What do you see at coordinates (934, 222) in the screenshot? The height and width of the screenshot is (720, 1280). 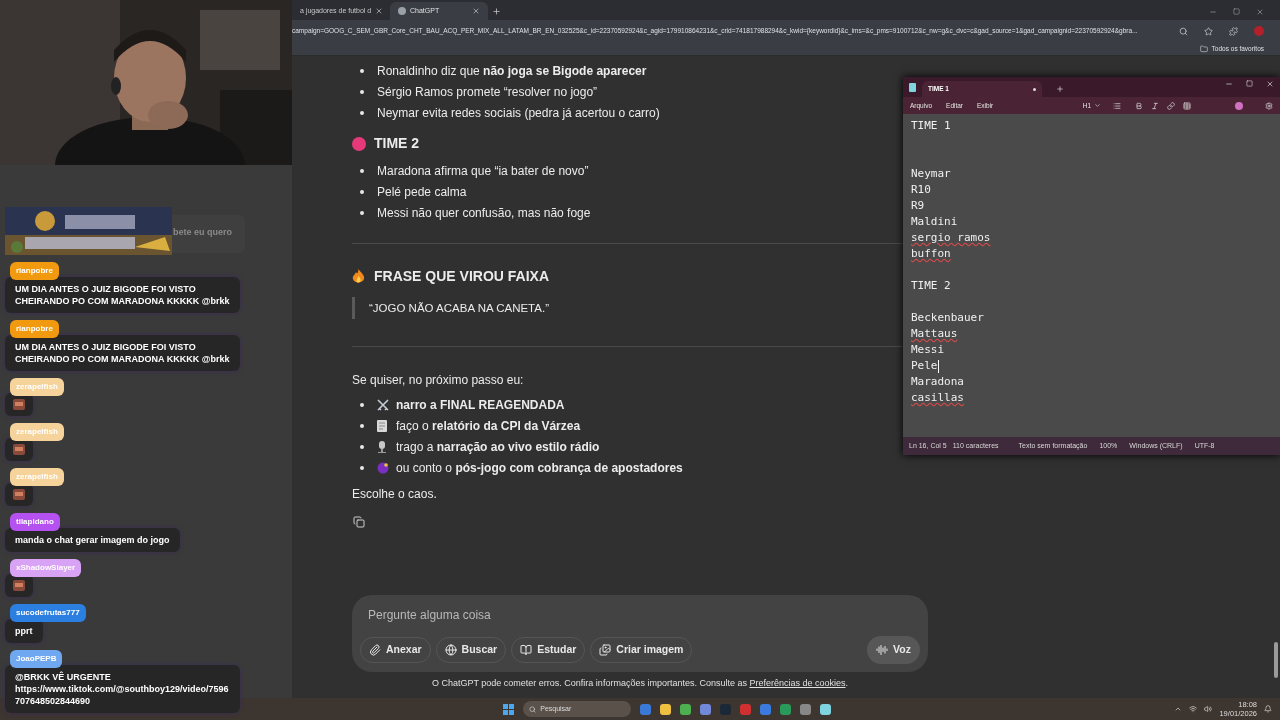 I see `text-line: Maldini` at bounding box center [934, 222].